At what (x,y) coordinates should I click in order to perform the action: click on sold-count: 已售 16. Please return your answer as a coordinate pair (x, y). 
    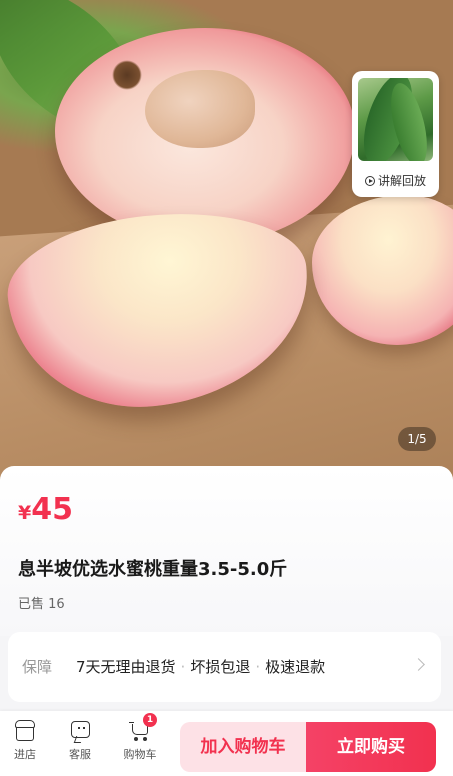
    Looking at the image, I should click on (41, 604).